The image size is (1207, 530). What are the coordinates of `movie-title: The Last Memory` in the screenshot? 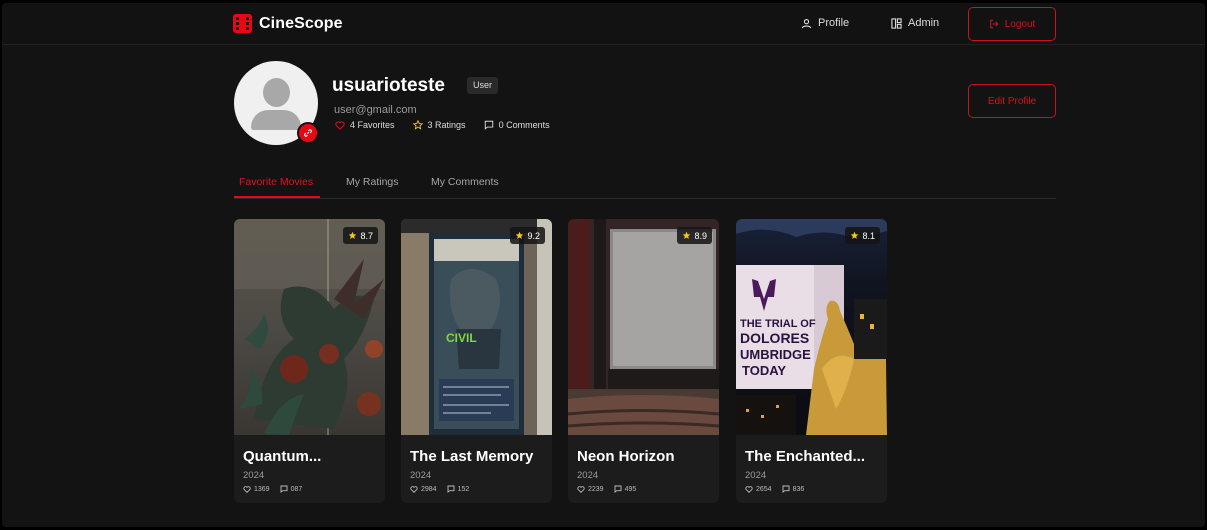 It's located at (472, 456).